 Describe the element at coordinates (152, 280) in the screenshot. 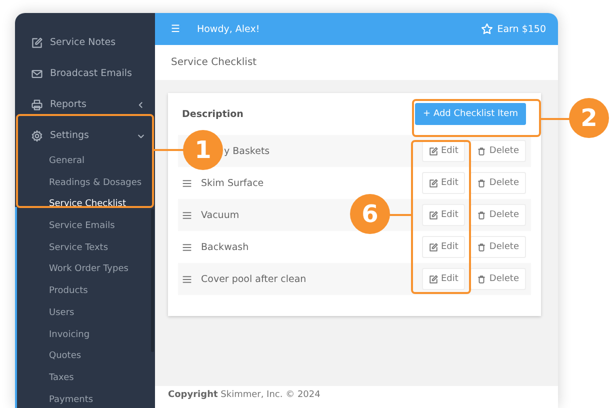

I see `scrollbar` at that location.